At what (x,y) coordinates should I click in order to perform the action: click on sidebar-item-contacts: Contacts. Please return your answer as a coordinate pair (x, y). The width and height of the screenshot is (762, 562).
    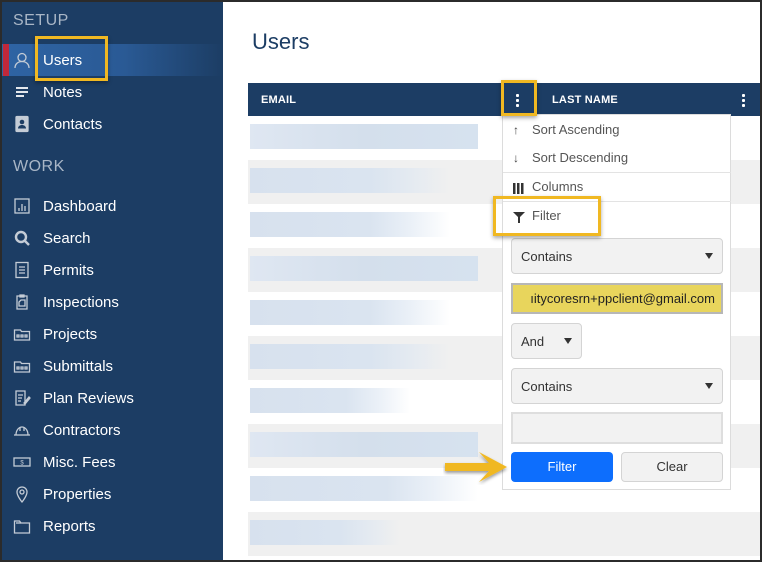
    Looking at the image, I should click on (112, 124).